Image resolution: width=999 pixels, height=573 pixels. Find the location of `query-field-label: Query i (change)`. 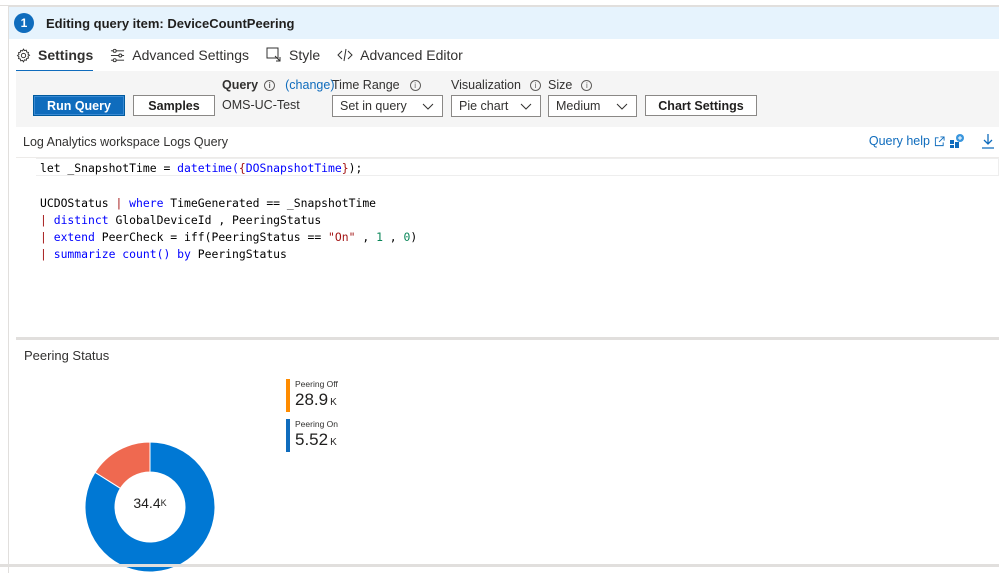

query-field-label: Query i (change) is located at coordinates (278, 85).